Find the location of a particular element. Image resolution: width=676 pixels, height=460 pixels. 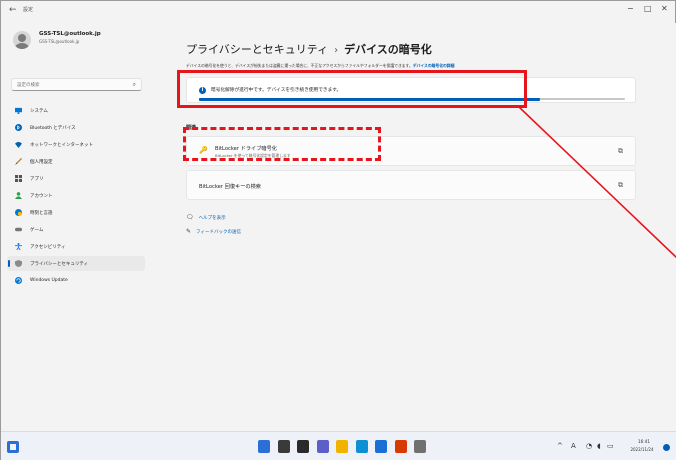

account-name: GSS-TSL@outlook.jp is located at coordinates (70, 34).